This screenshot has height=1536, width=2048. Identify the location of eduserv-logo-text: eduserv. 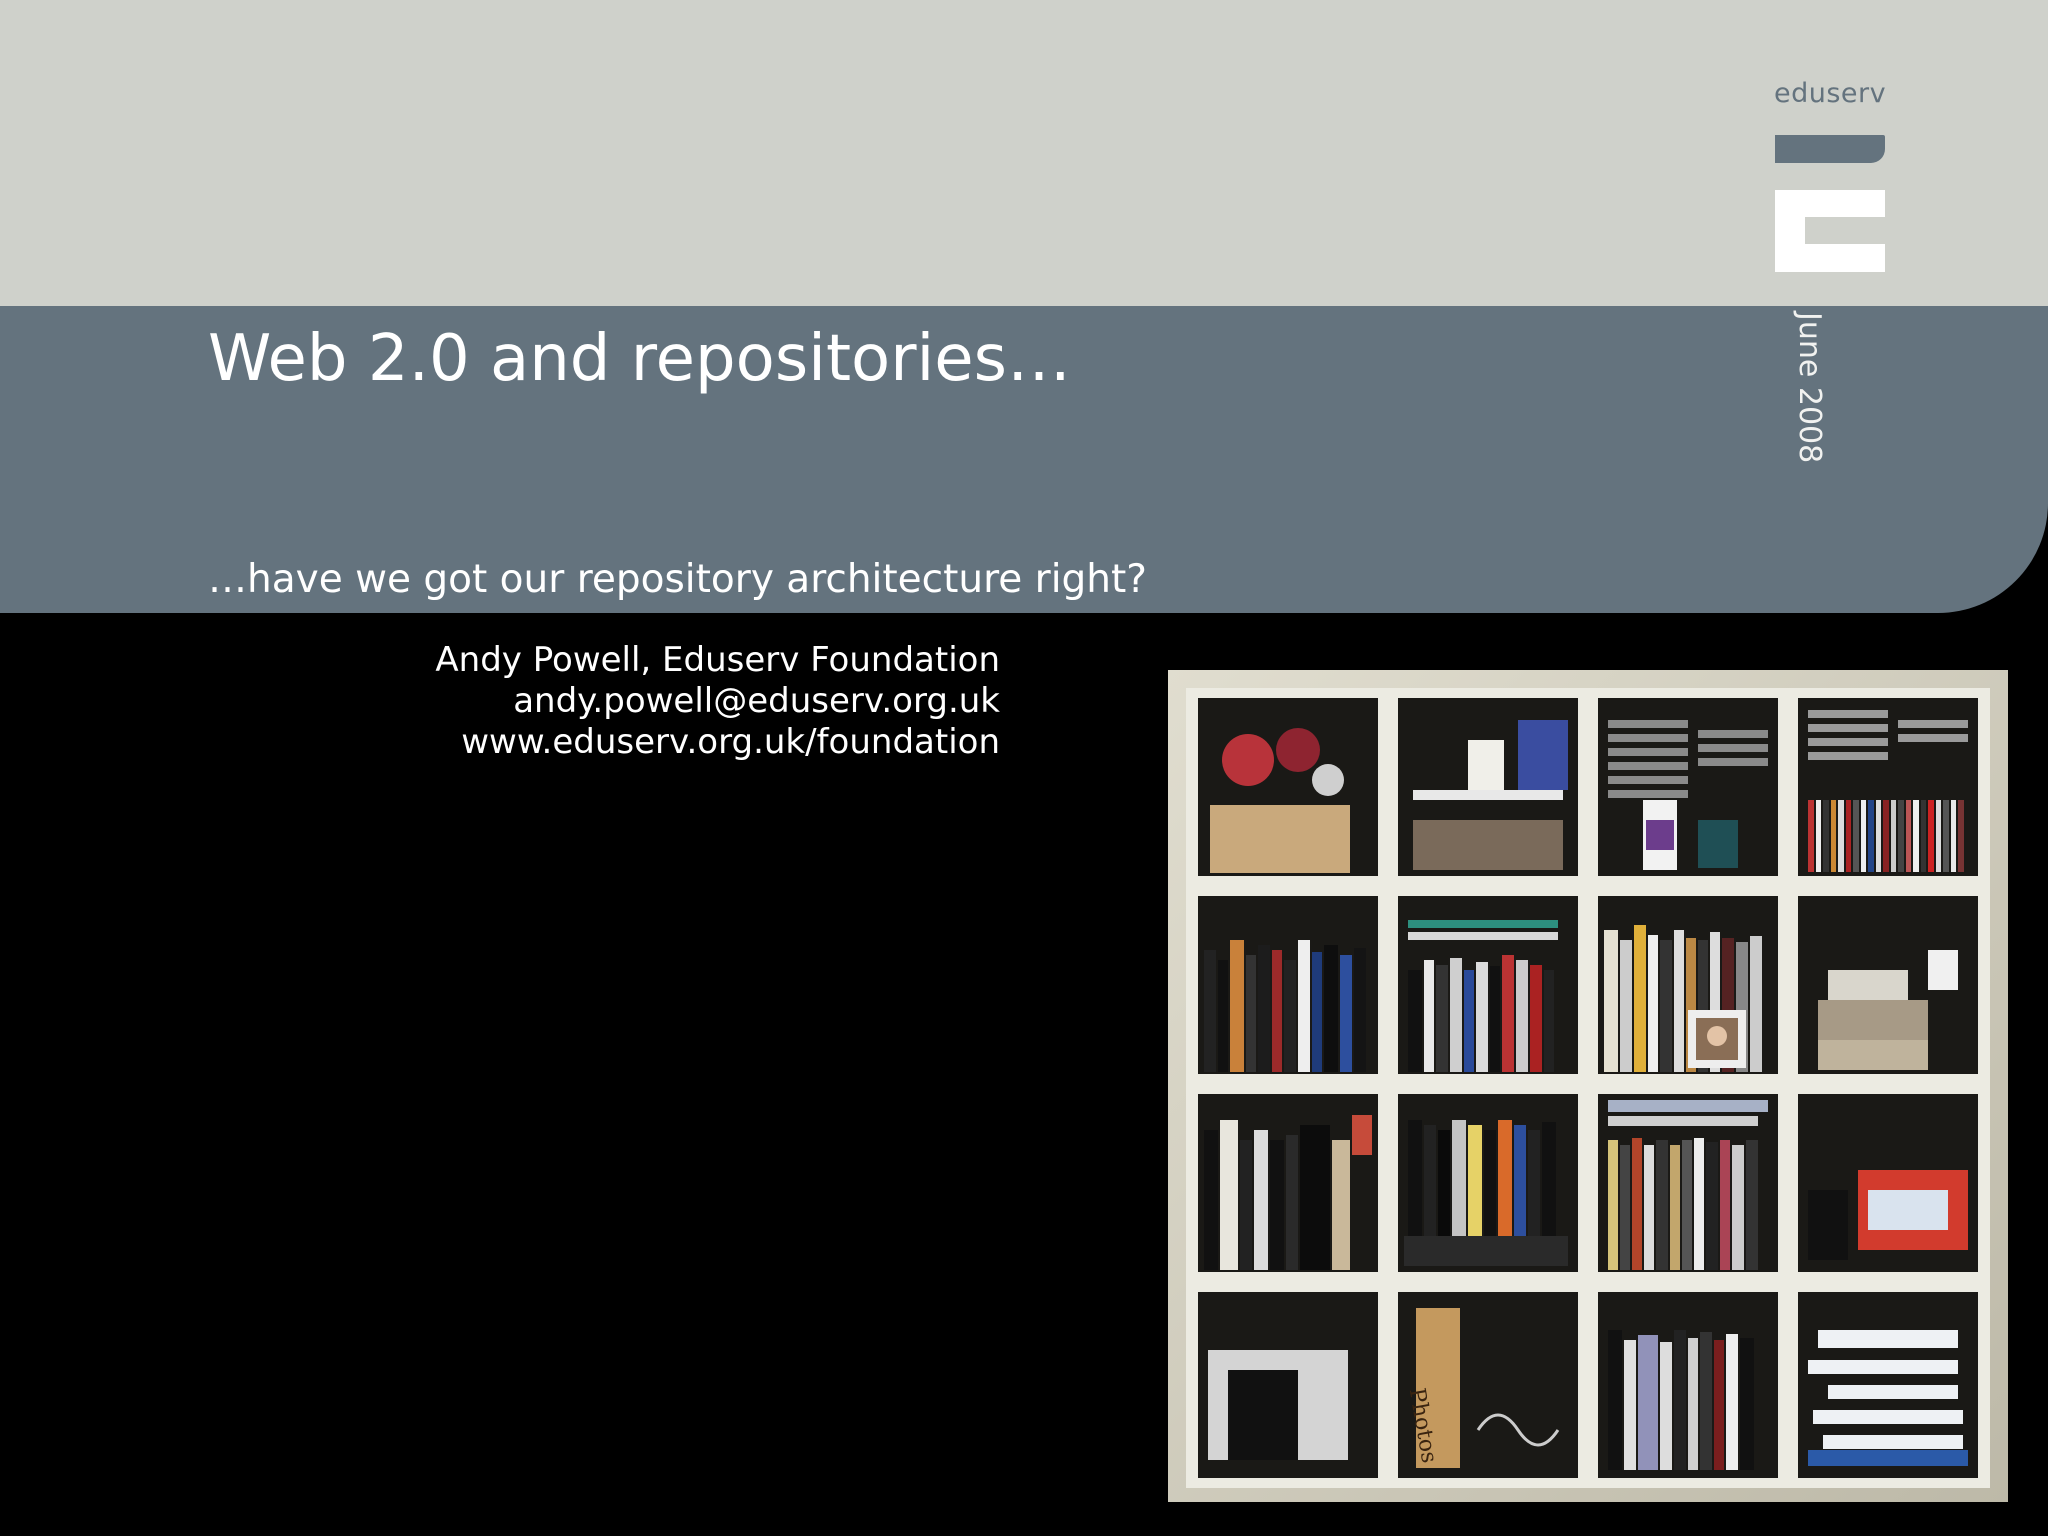
(1830, 93).